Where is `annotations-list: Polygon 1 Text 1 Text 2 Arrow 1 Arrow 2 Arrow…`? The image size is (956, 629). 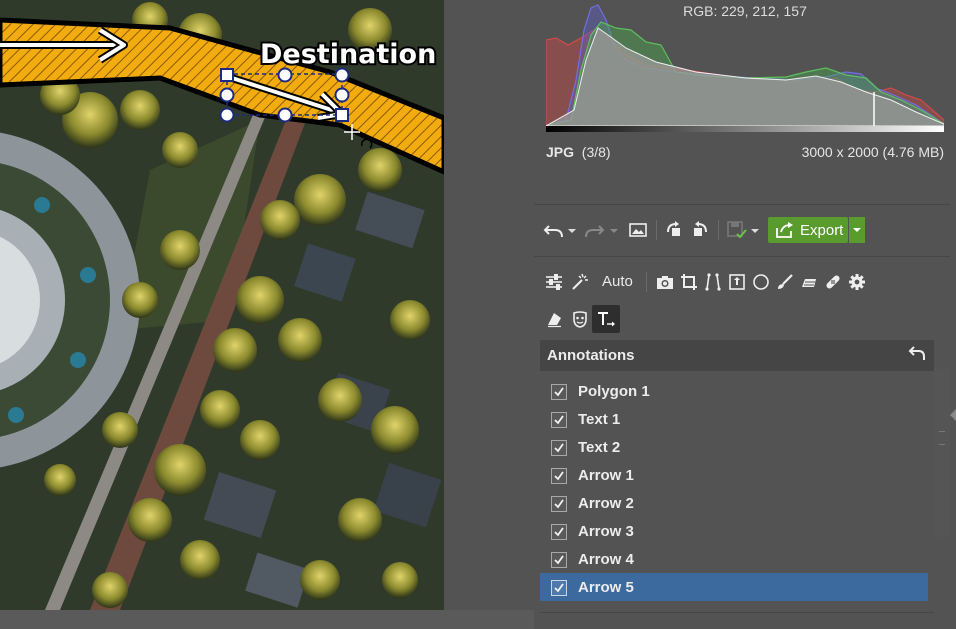 annotations-list: Polygon 1 Text 1 Text 2 Arrow 1 Arrow 2 Arrow… is located at coordinates (737, 489).